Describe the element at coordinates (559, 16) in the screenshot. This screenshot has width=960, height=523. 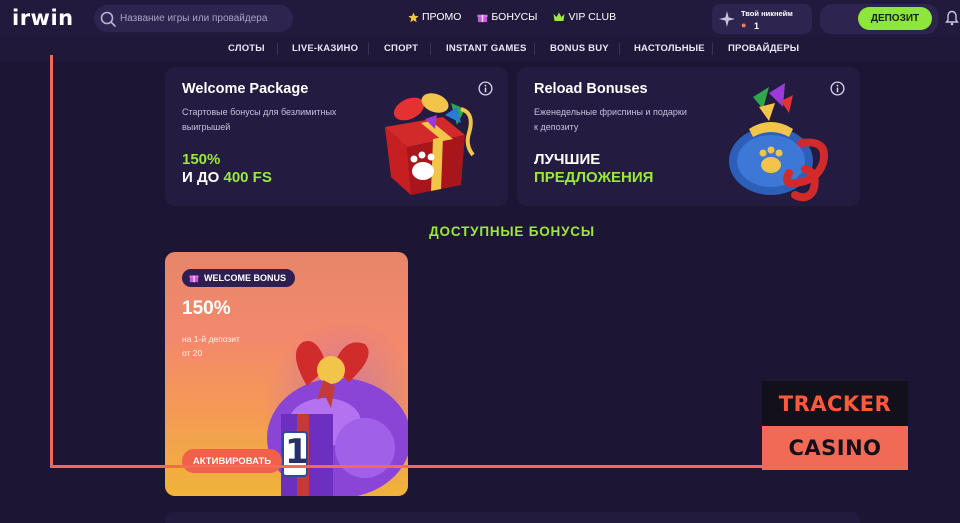
I see `crown-icon` at that location.